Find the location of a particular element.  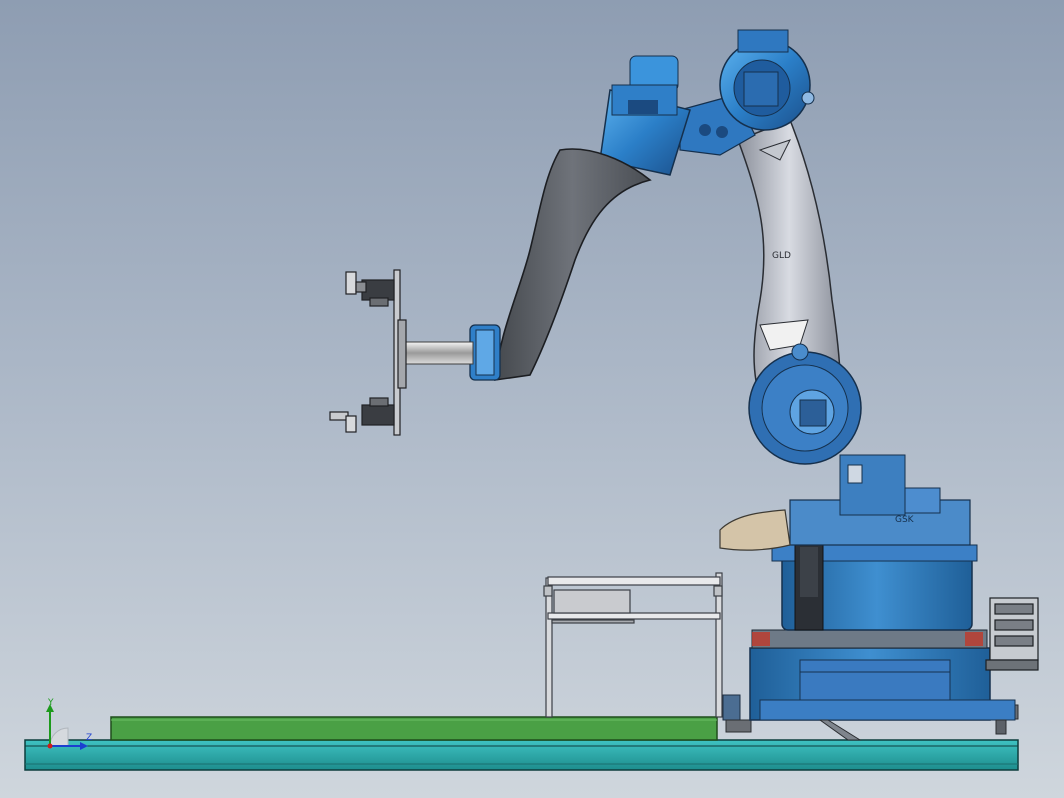

tool-shaft is located at coordinates (438, 353).